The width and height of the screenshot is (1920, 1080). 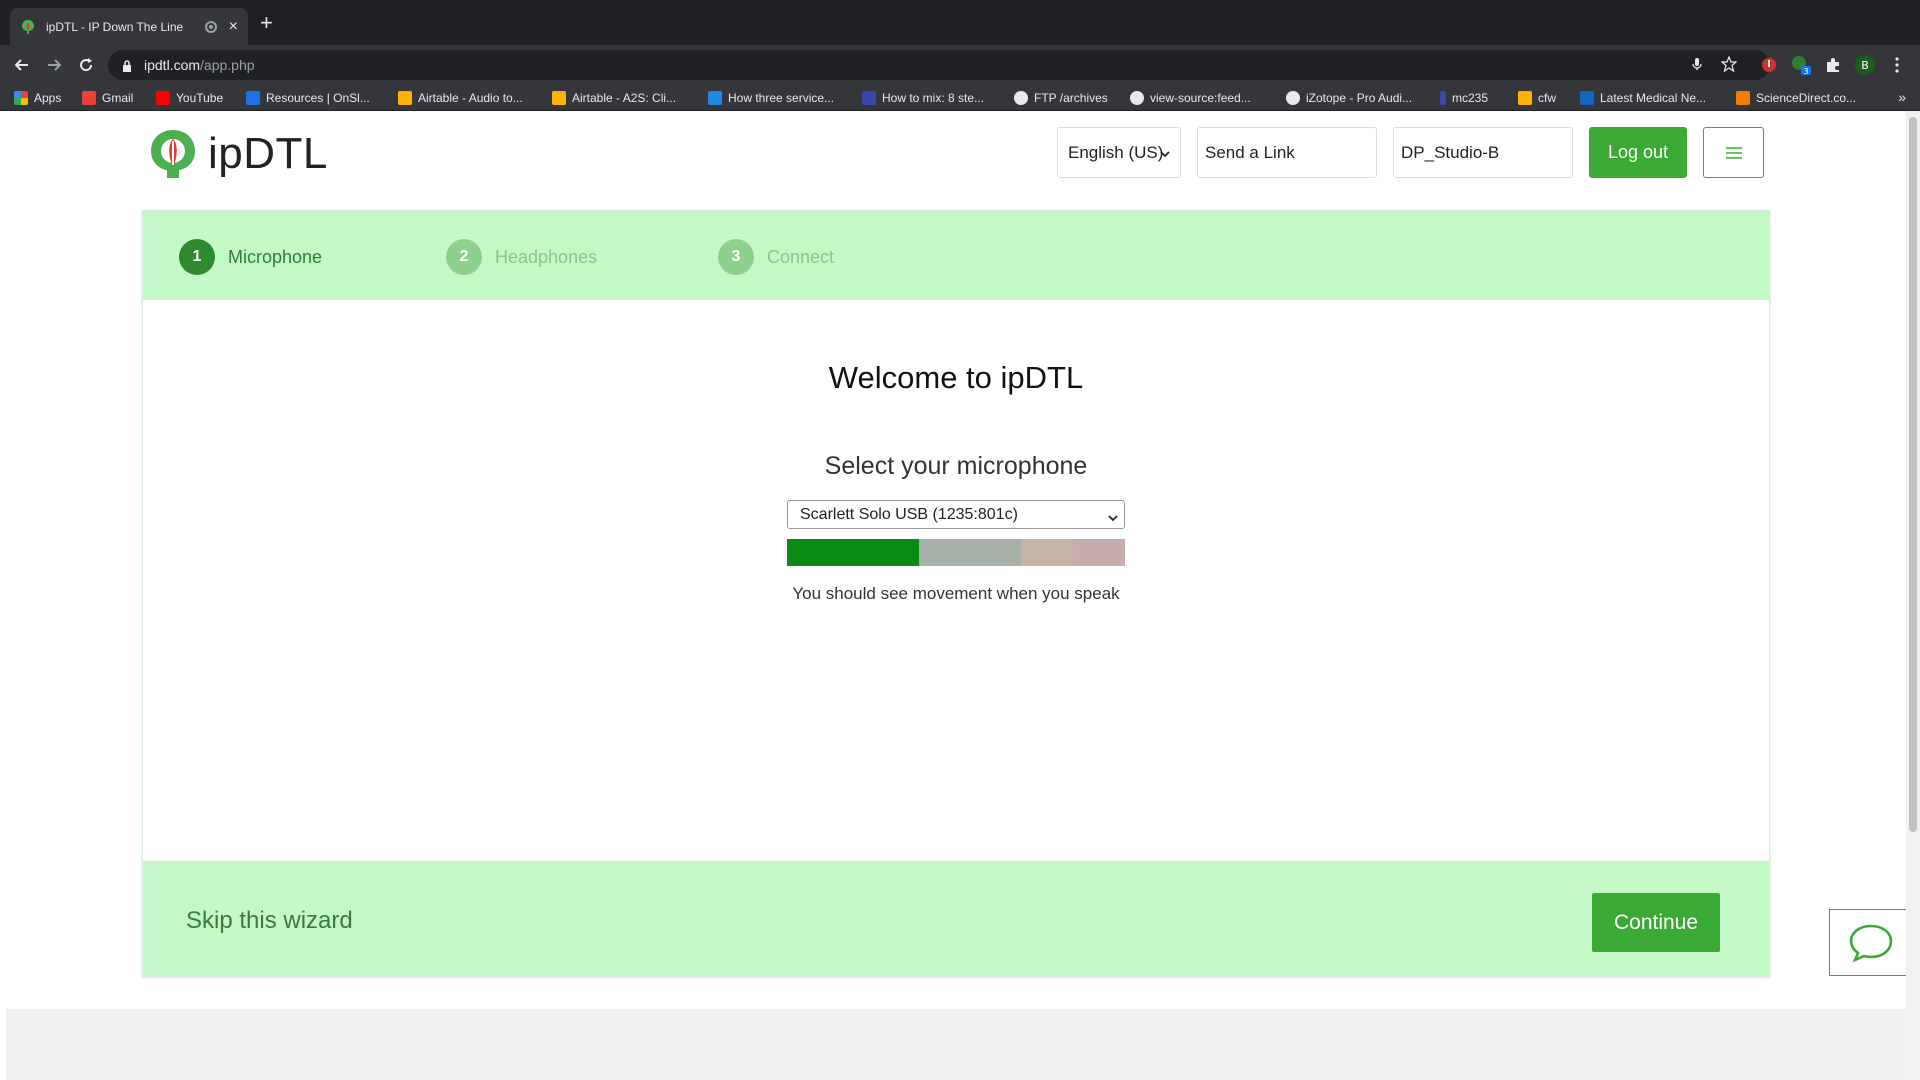 What do you see at coordinates (1833, 65) in the screenshot?
I see `extensions-puzzle-icon` at bounding box center [1833, 65].